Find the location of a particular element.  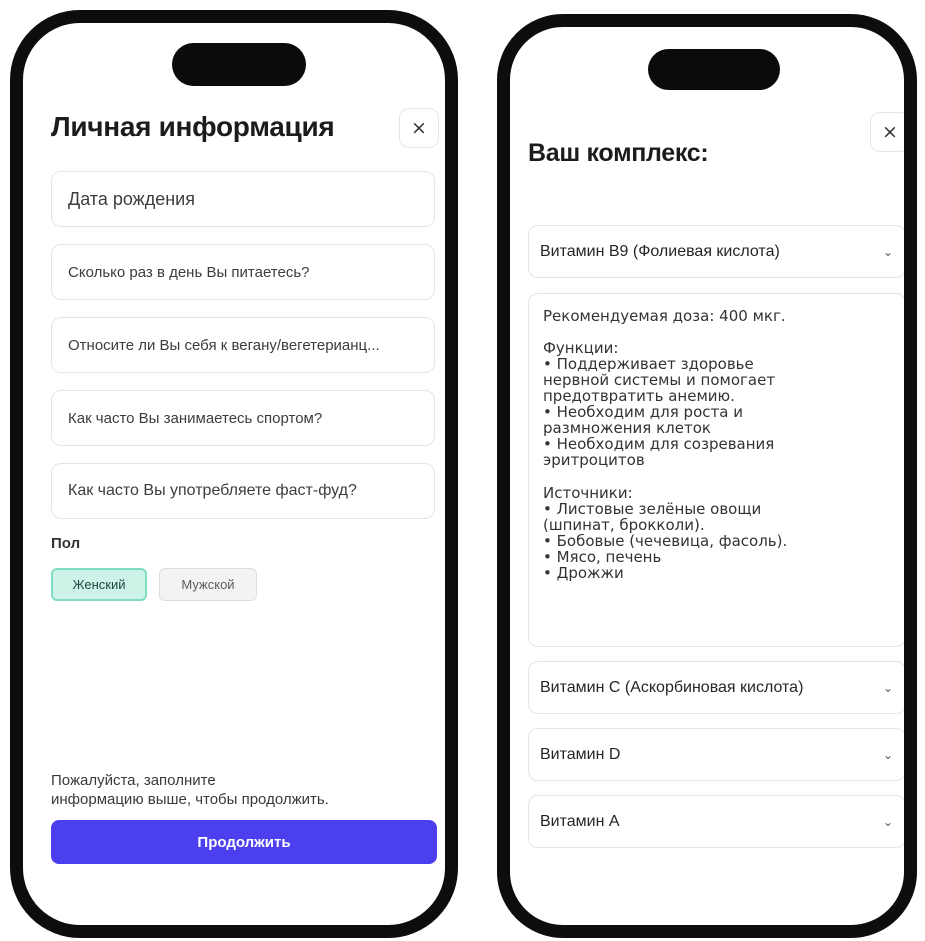

function-line: • Необходим для созревания is located at coordinates (659, 444).